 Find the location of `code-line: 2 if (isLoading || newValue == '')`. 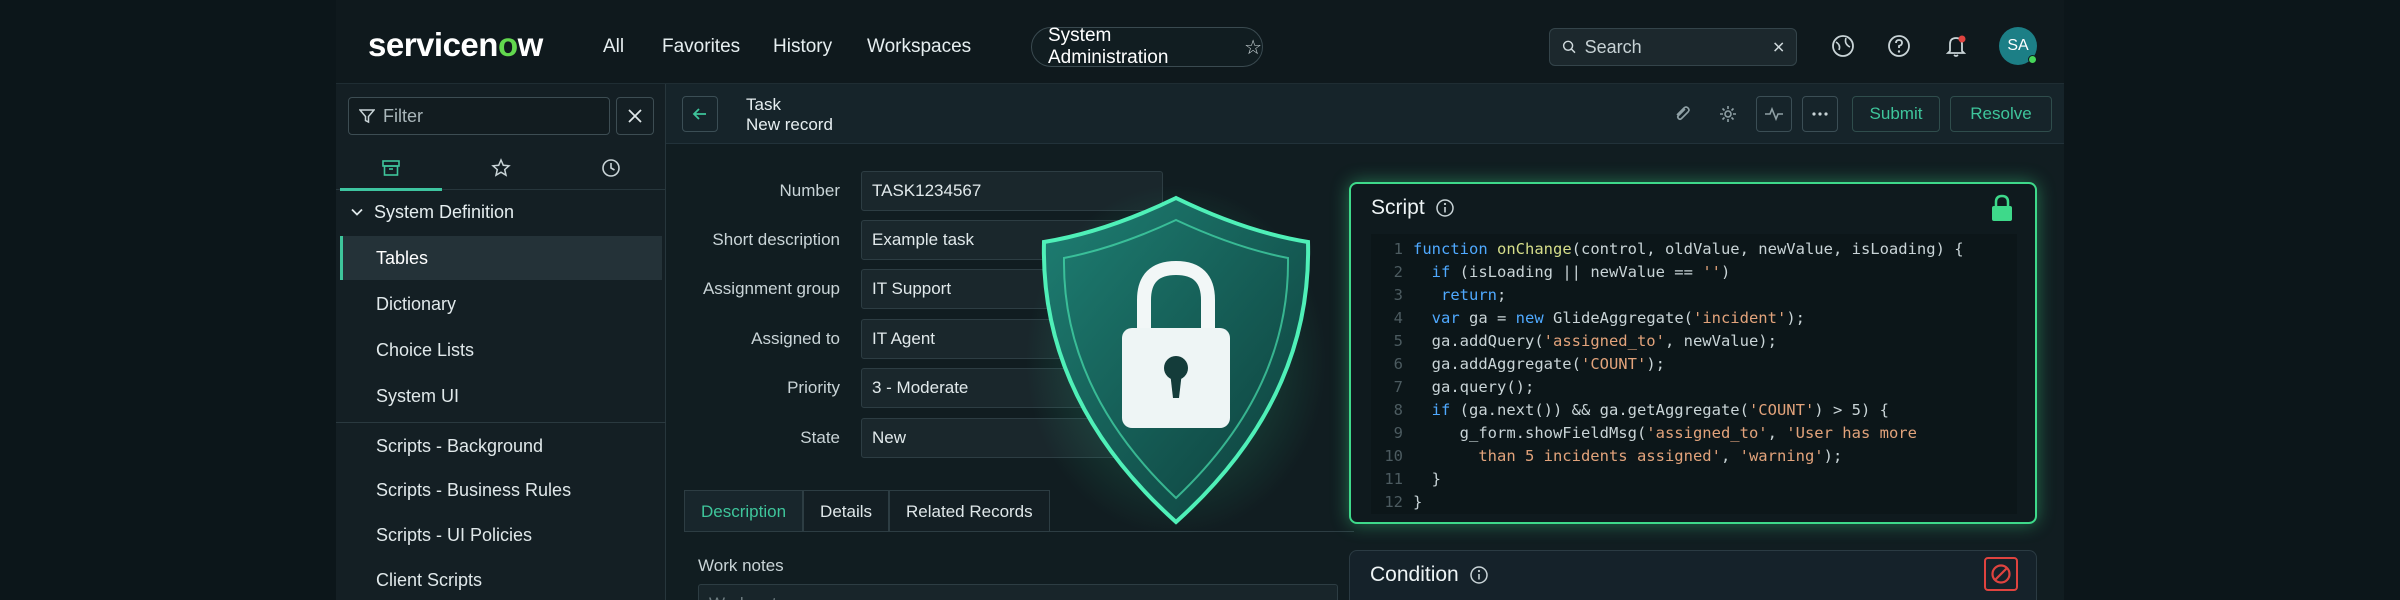

code-line: 2 if (isLoading || newValue == '') is located at coordinates (1562, 272).